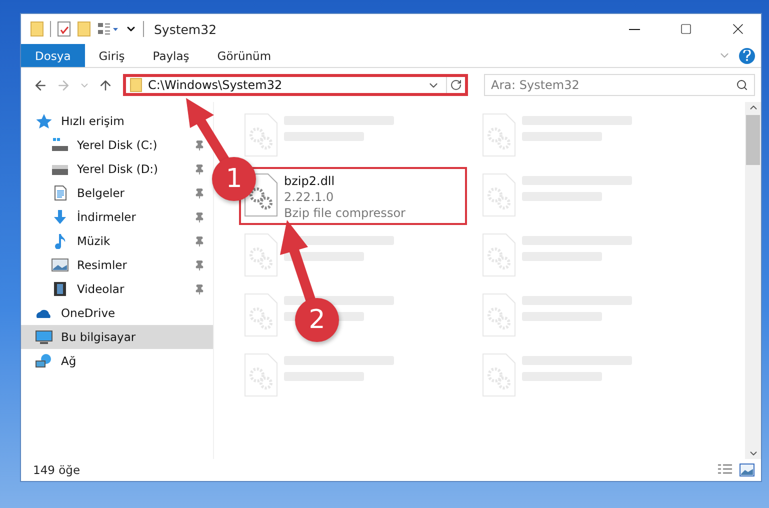 The width and height of the screenshot is (769, 508). What do you see at coordinates (111, 55) in the screenshot?
I see `ribbon-tab: Giriş` at bounding box center [111, 55].